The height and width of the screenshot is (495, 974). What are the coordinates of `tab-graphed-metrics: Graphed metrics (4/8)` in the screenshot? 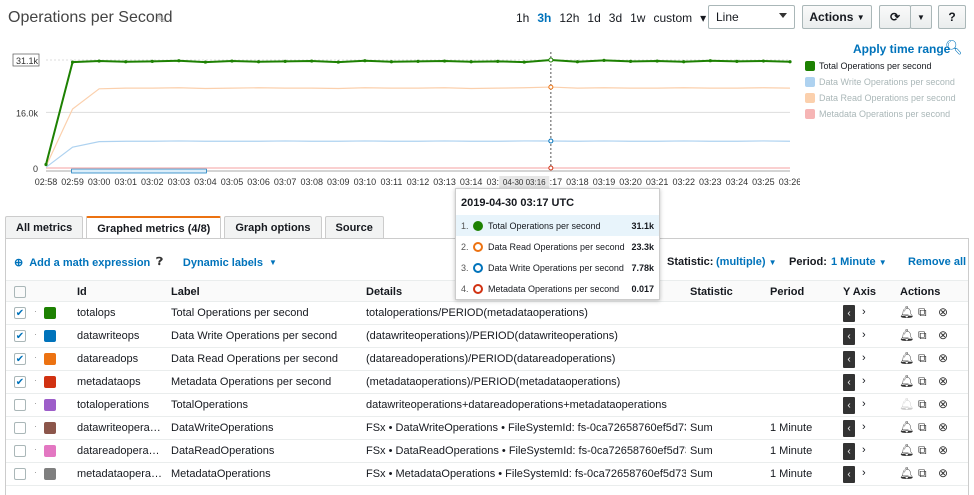 It's located at (154, 227).